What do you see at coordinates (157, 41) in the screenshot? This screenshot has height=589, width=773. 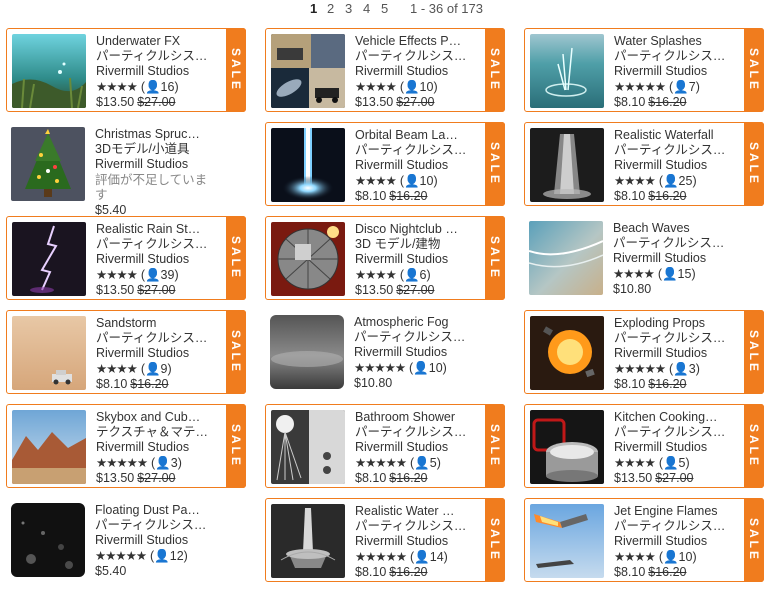 I see `asset-title: Underwater FX` at bounding box center [157, 41].